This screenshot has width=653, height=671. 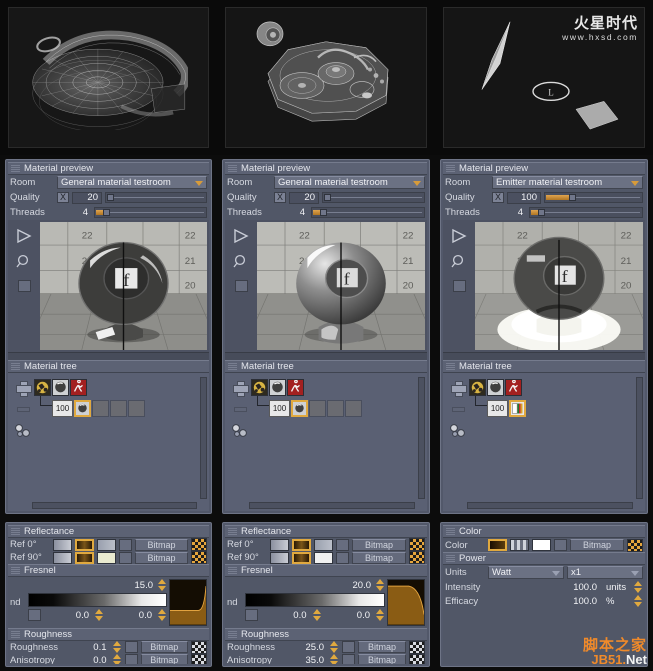 What do you see at coordinates (334, 647) in the screenshot?
I see `roughness-spinner` at bounding box center [334, 647].